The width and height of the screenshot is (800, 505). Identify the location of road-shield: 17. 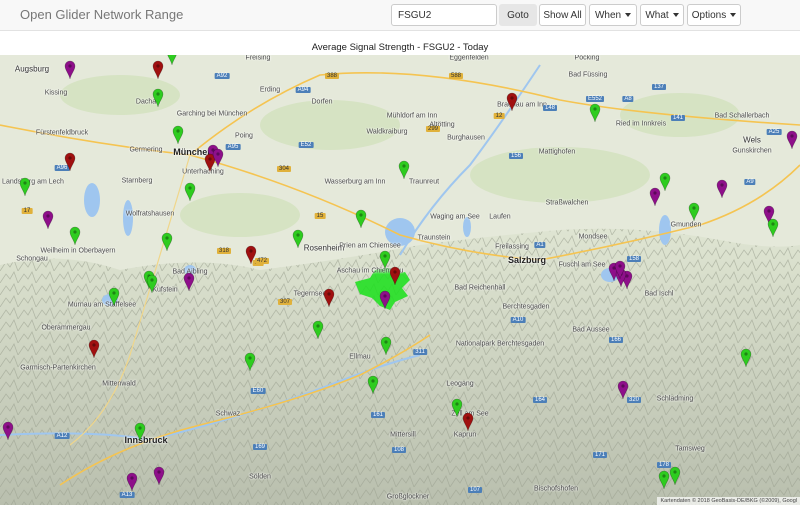
(27, 211).